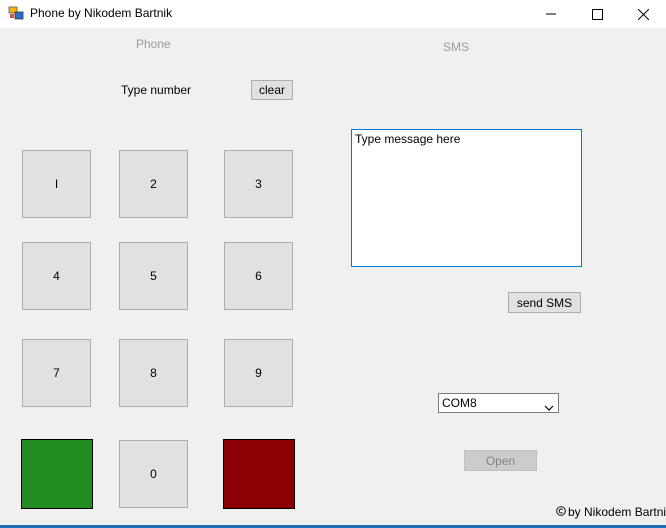  Describe the element at coordinates (258, 373) in the screenshot. I see `key-9-button: 9` at that location.